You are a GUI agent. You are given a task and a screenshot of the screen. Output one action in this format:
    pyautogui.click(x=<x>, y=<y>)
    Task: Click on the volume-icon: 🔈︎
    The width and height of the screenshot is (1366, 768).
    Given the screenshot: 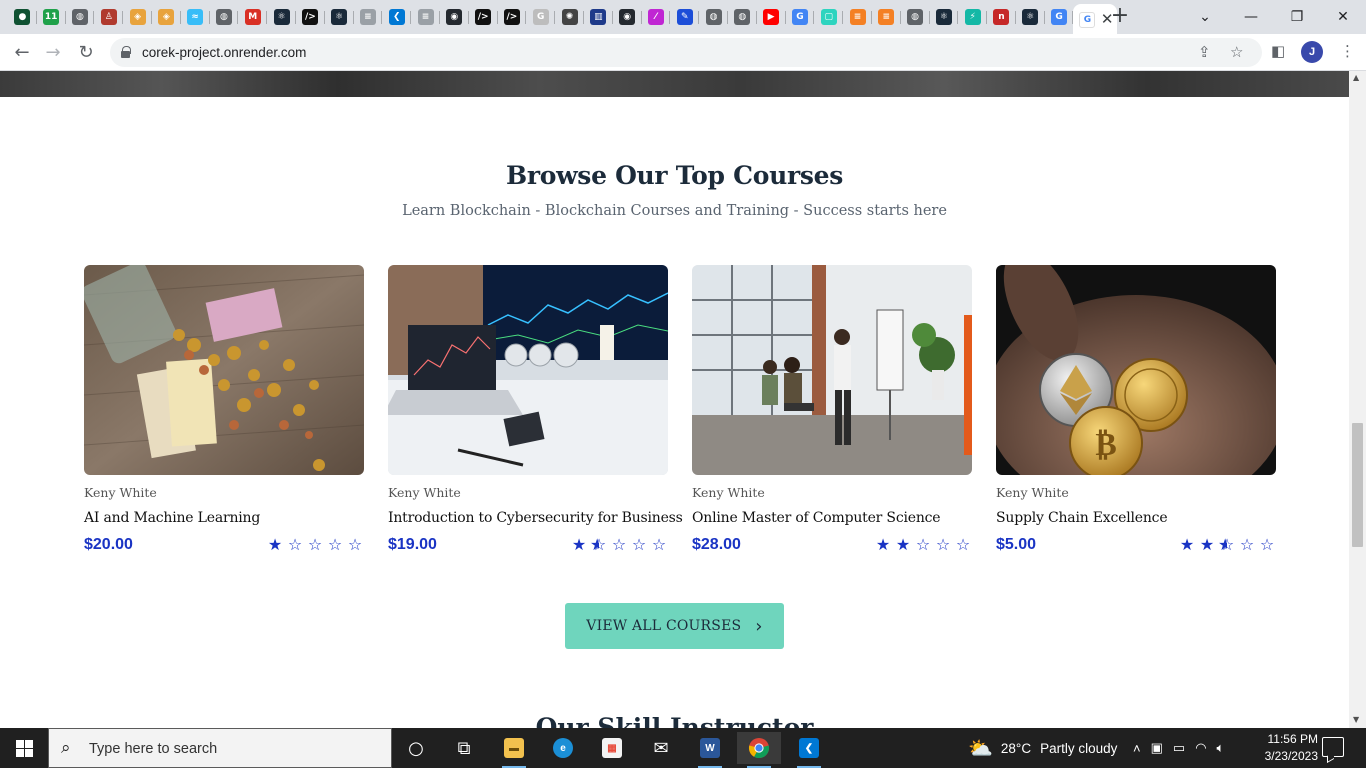 What is the action you would take?
    pyautogui.click(x=1221, y=748)
    